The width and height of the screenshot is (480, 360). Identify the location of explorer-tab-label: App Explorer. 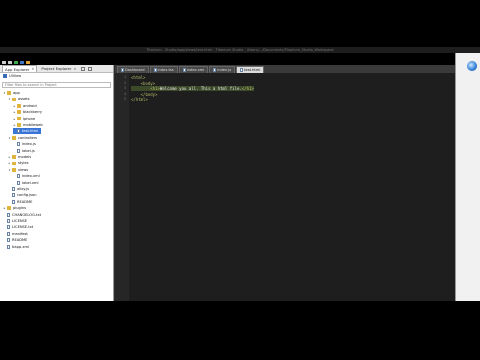
(17, 69).